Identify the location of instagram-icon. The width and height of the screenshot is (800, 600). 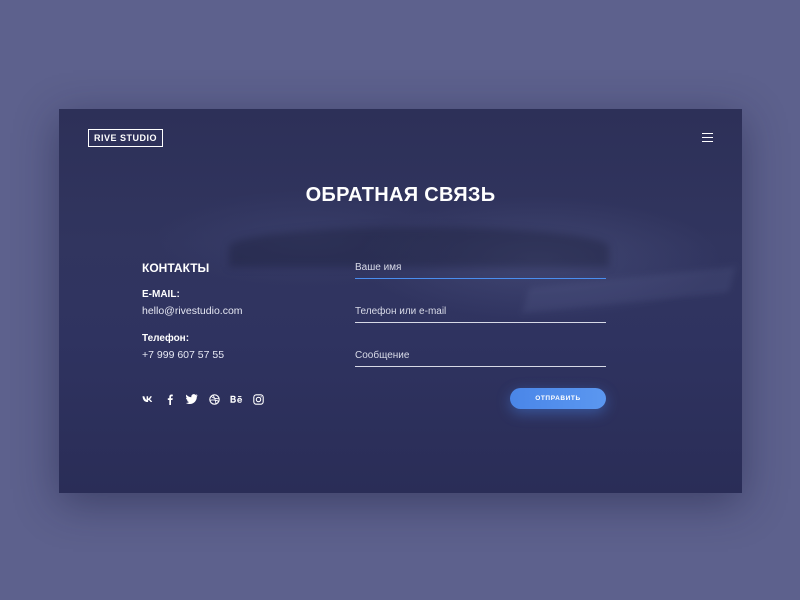
(258, 399).